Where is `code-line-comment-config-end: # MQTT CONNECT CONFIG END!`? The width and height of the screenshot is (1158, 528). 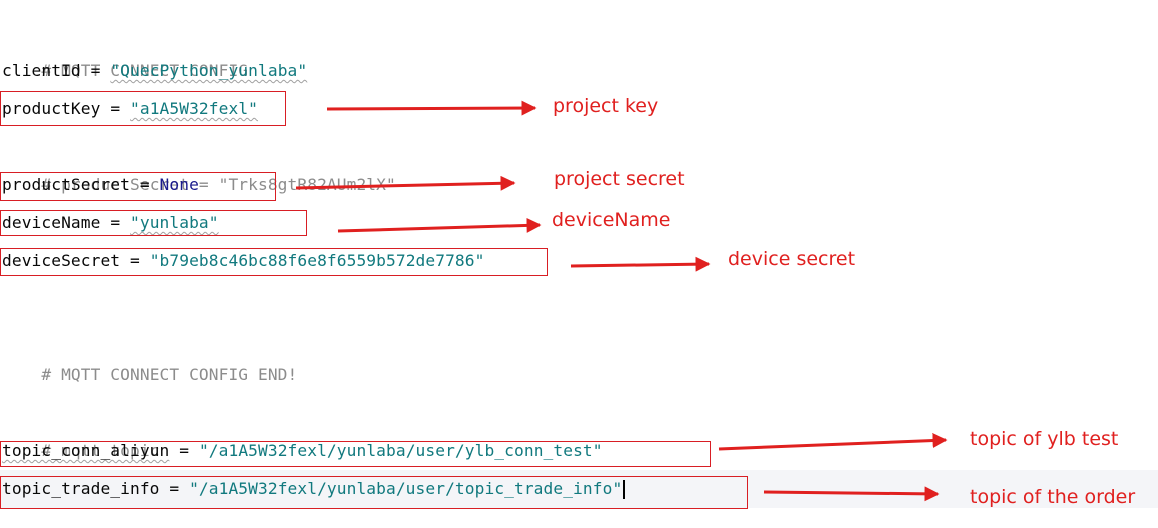
code-line-comment-config-end: # MQTT CONNECT CONFIG END! is located at coordinates (149, 351).